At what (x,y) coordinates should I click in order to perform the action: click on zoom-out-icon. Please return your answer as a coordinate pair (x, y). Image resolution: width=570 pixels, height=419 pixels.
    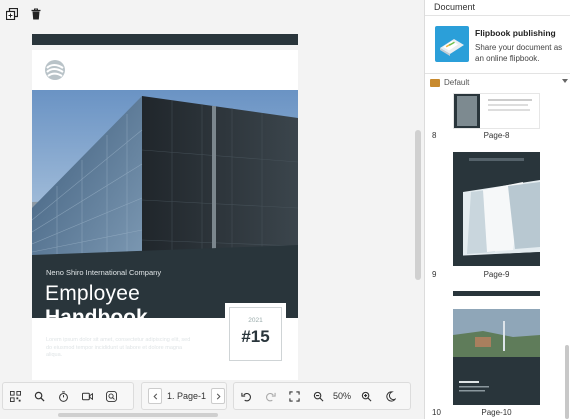
    Looking at the image, I should click on (318, 396).